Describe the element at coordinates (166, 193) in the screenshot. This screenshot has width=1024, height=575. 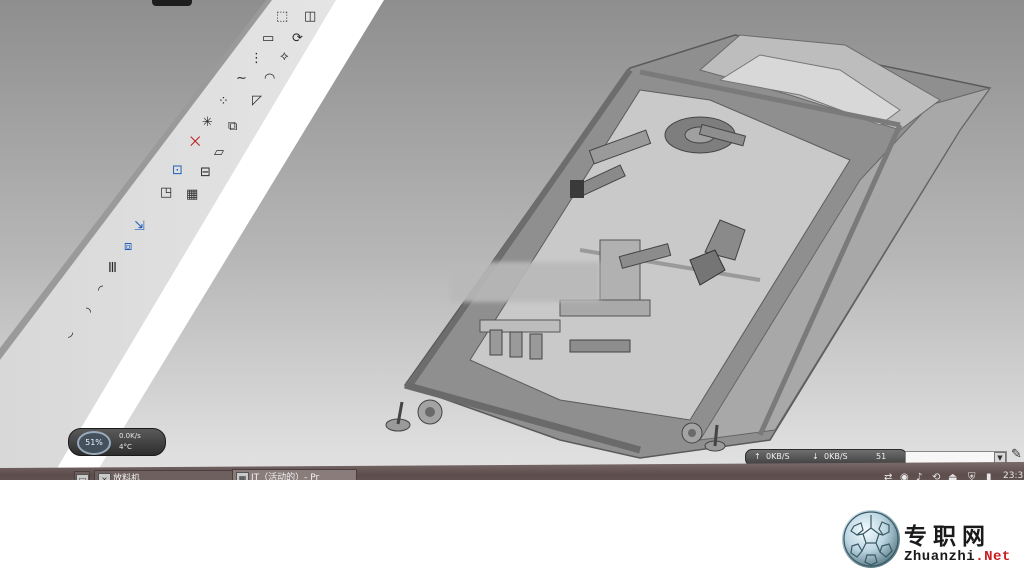
I see `project-tool-icon: ◳` at that location.